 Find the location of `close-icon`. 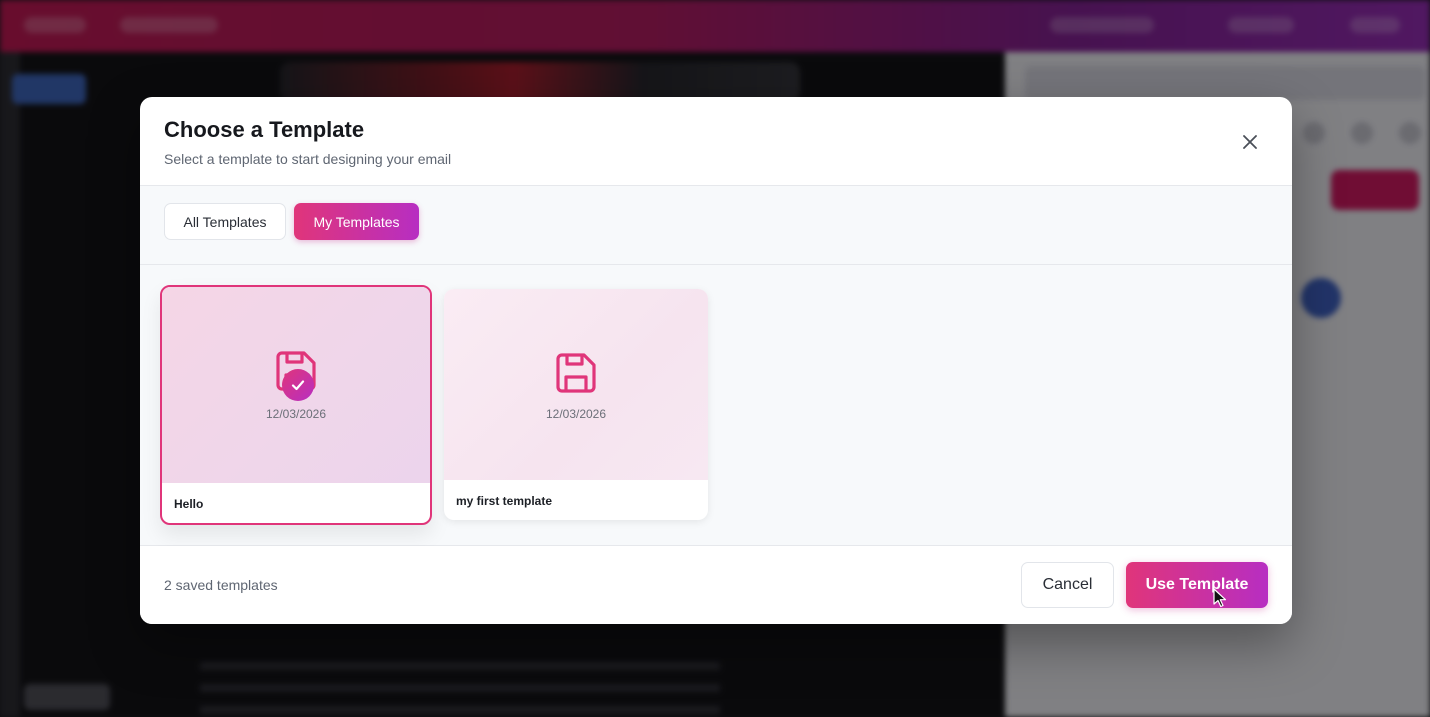

close-icon is located at coordinates (1250, 142).